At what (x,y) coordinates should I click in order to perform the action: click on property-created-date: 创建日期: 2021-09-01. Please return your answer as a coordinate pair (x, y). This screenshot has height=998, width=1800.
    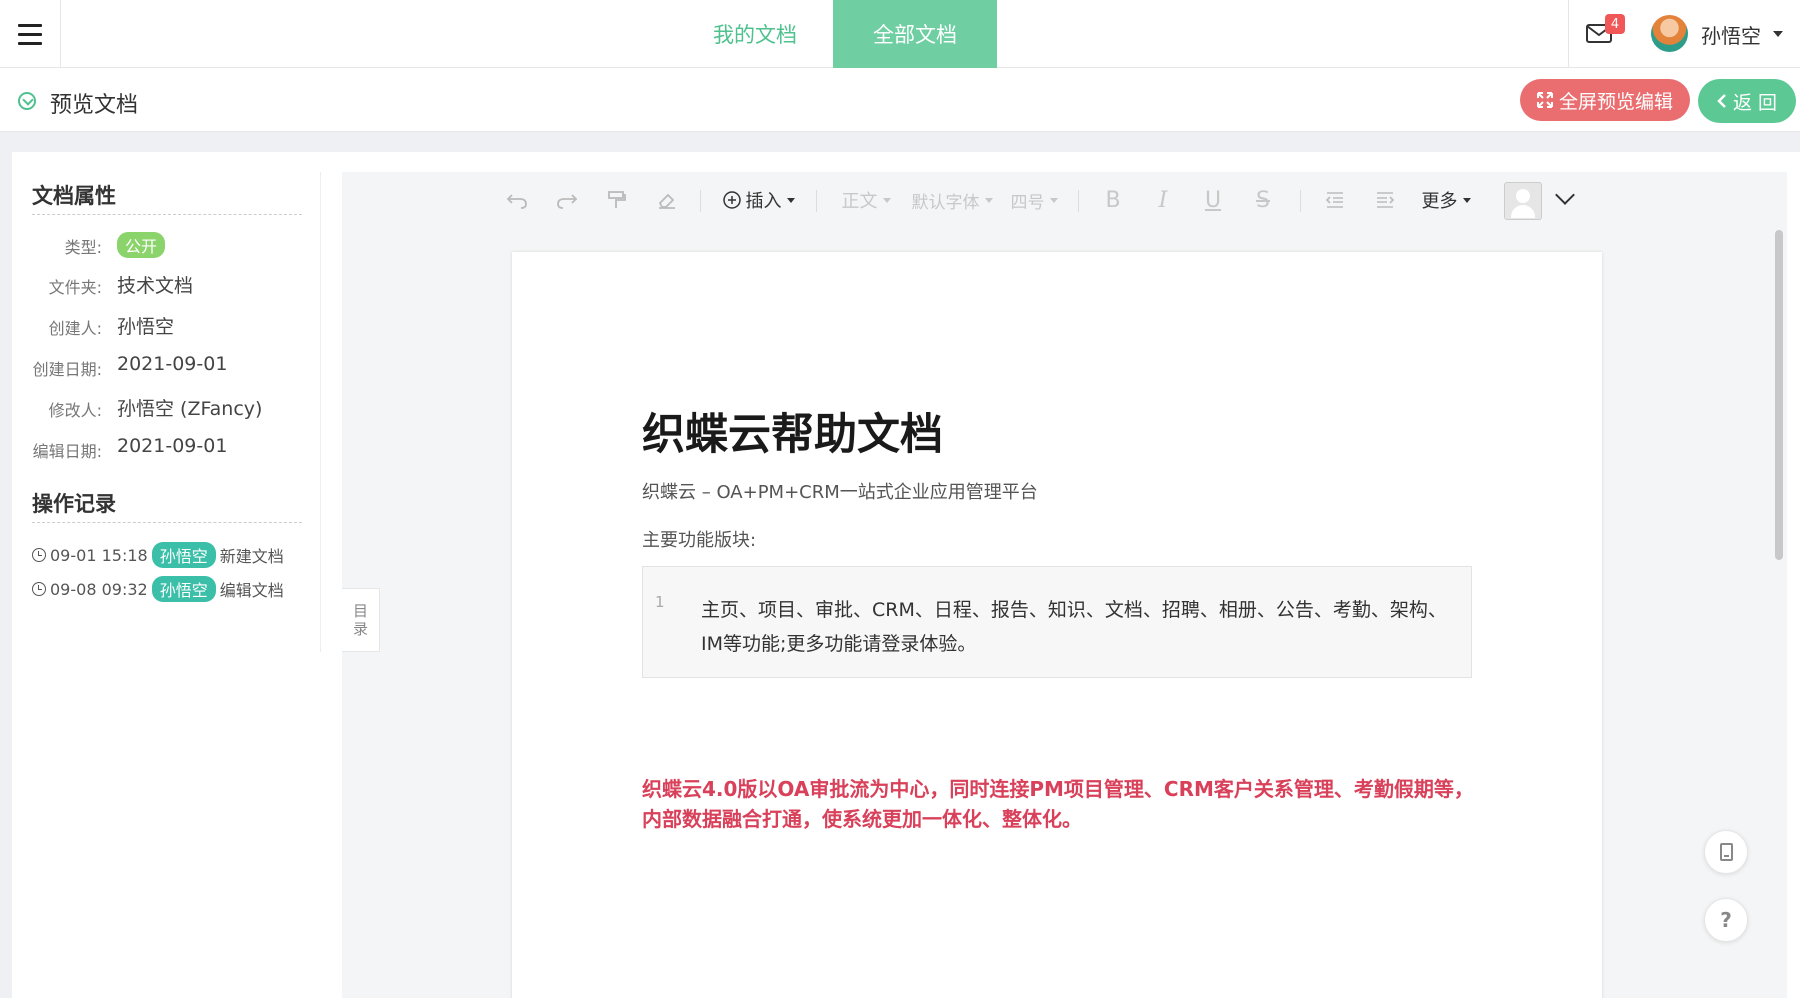
    Looking at the image, I should click on (162, 366).